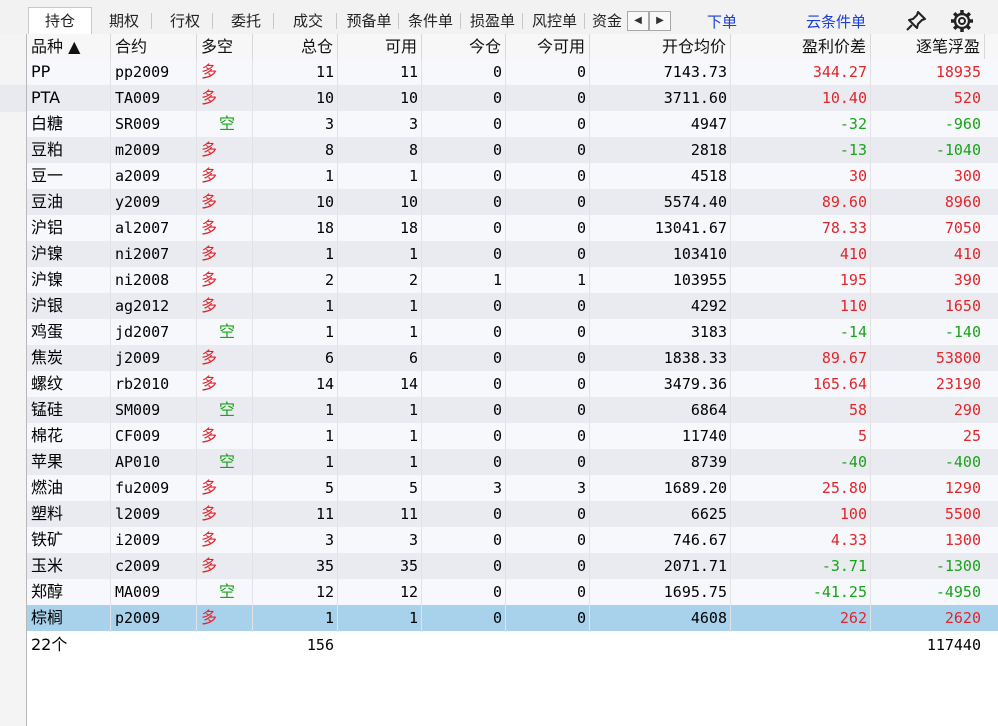 Image resolution: width=998 pixels, height=726 pixels. What do you see at coordinates (154, 46) in the screenshot?
I see `column-header-contract: 合约` at bounding box center [154, 46].